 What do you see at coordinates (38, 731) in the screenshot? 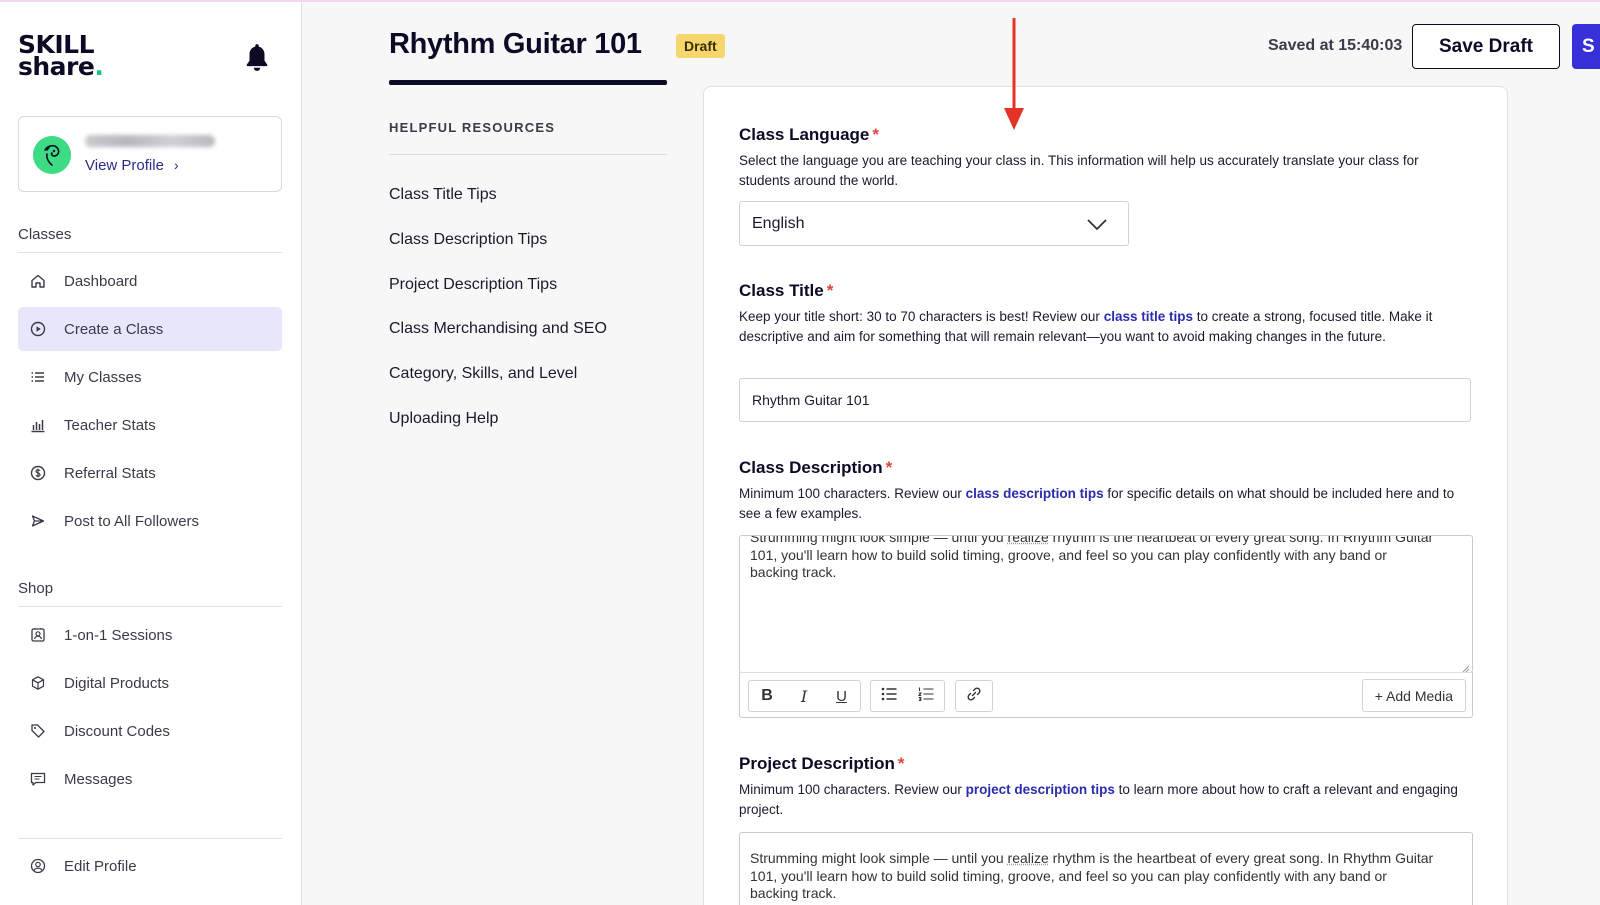
I see `tag-icon` at bounding box center [38, 731].